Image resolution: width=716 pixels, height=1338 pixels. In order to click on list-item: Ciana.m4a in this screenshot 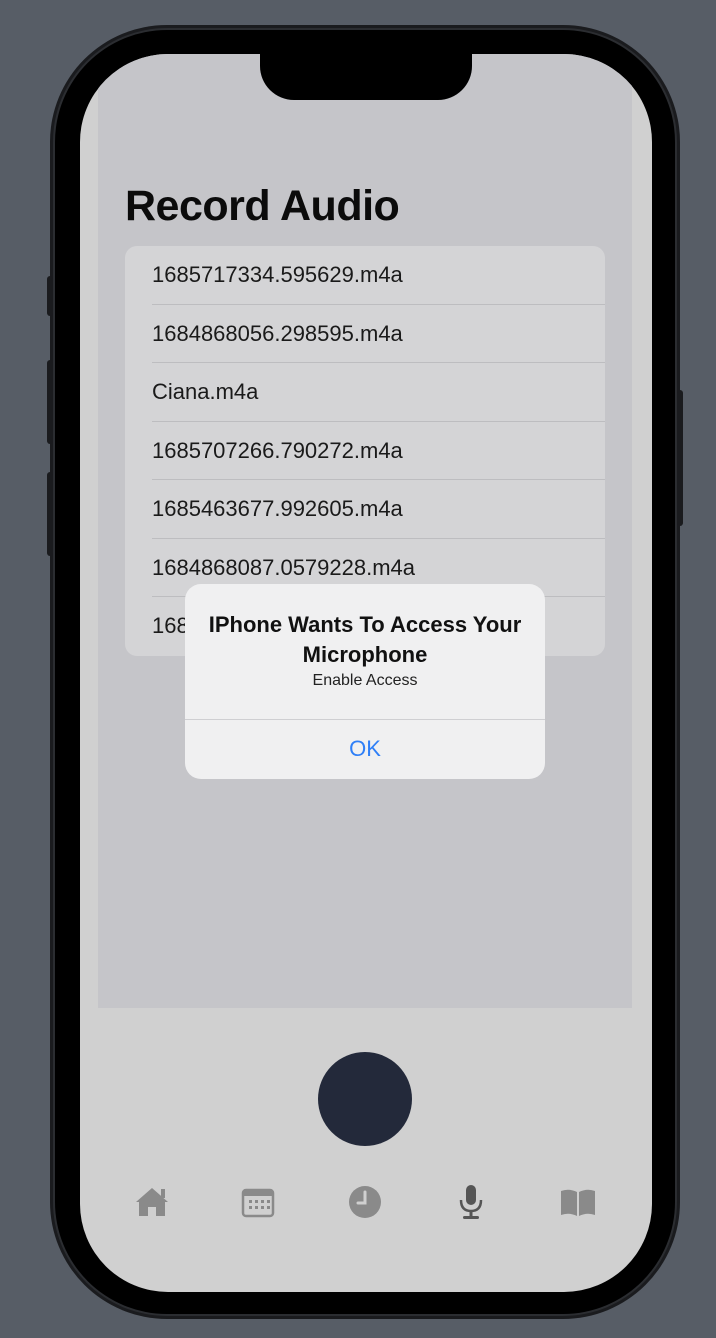, I will do `click(365, 392)`.